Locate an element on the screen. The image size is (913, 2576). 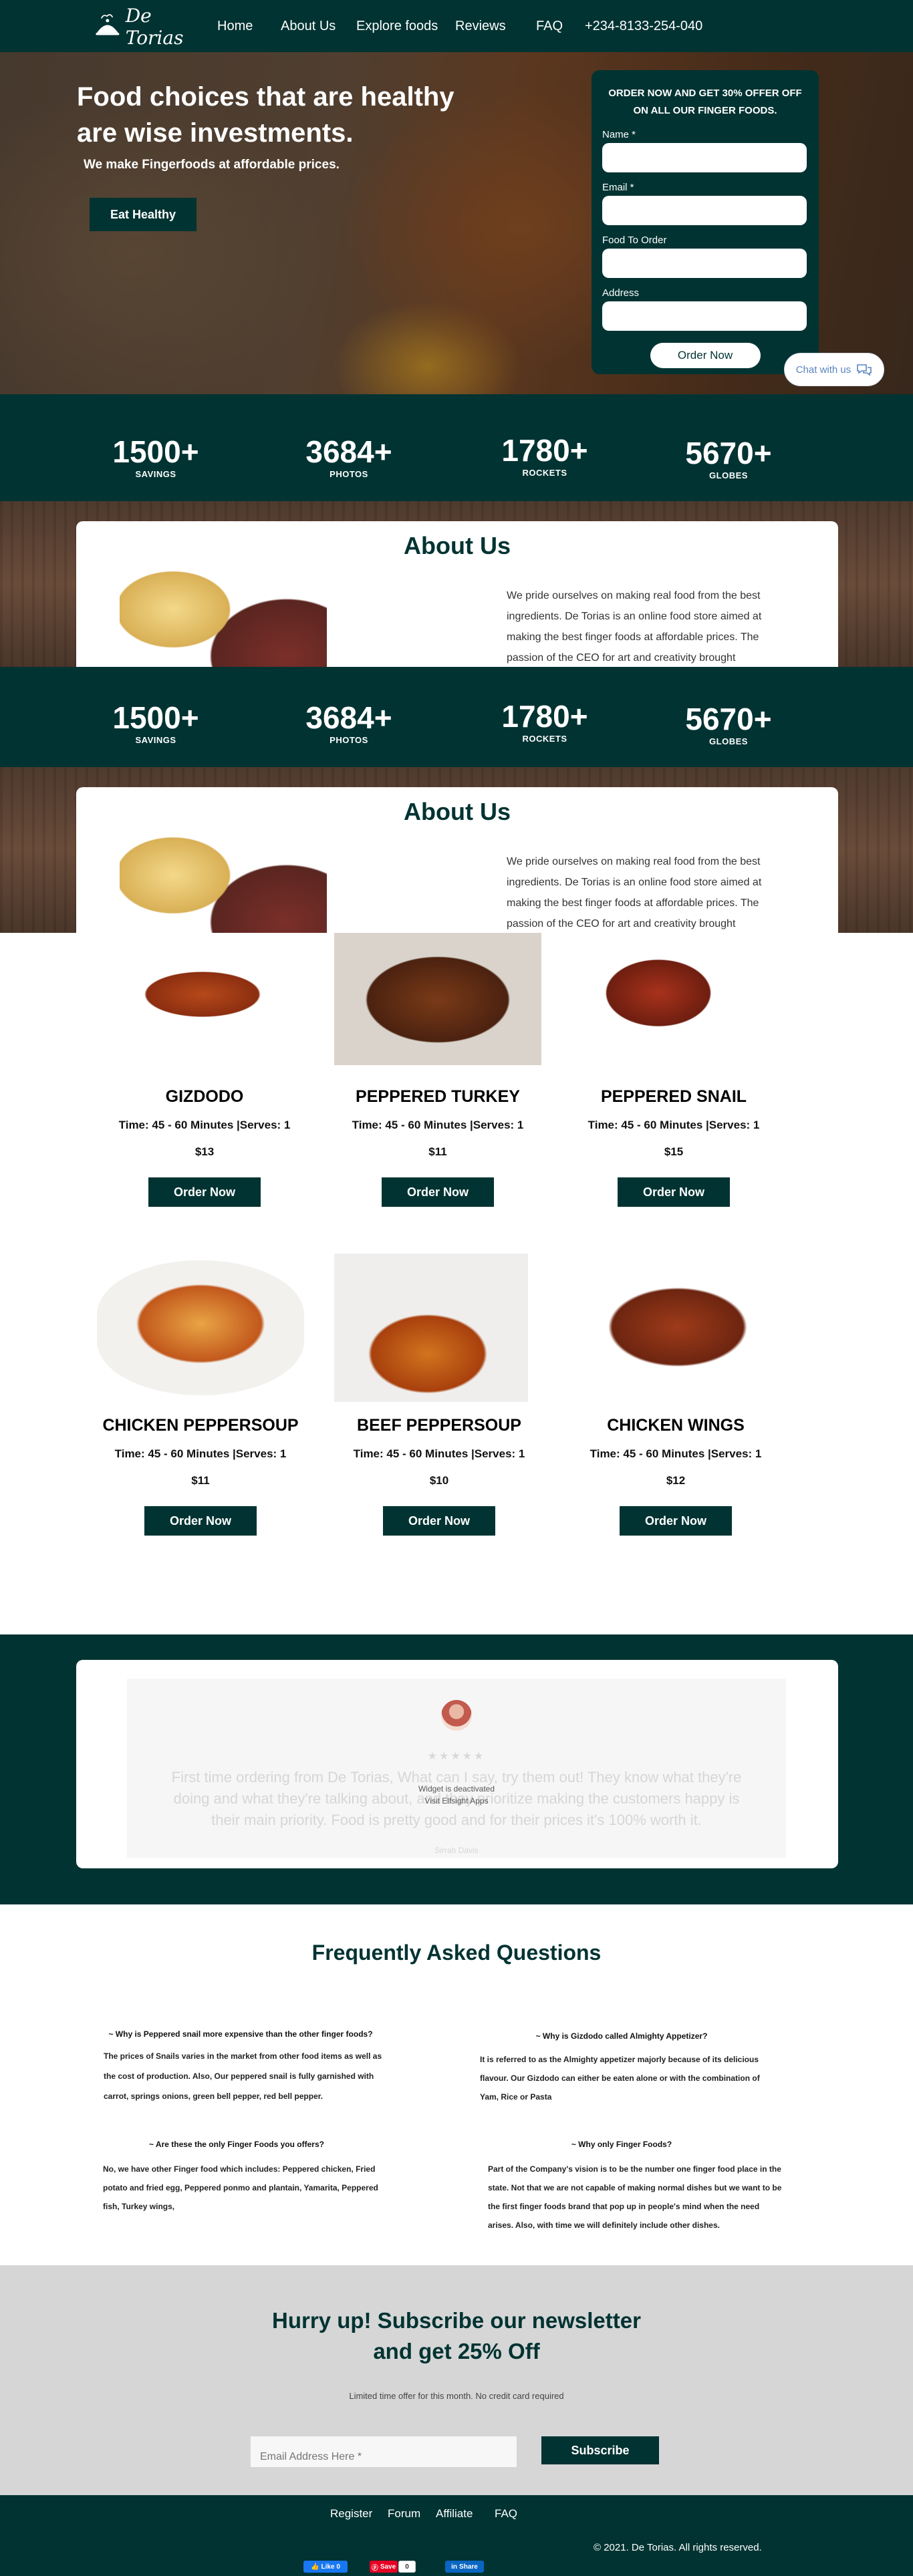
brand-logo: De Torias is located at coordinates (147, 27).